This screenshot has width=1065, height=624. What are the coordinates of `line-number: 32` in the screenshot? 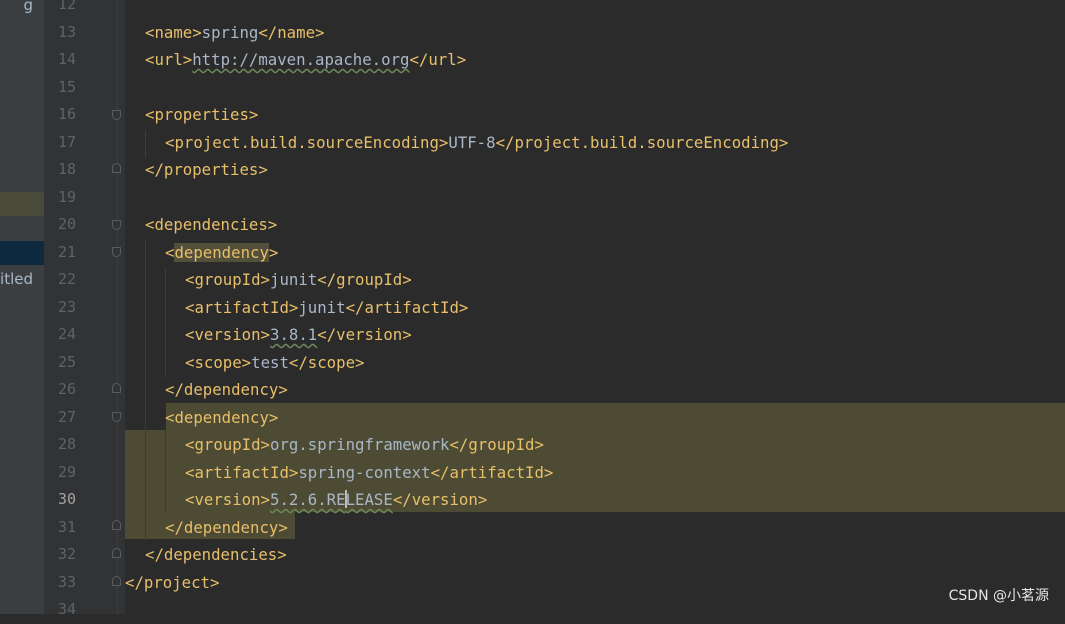 It's located at (66, 554).